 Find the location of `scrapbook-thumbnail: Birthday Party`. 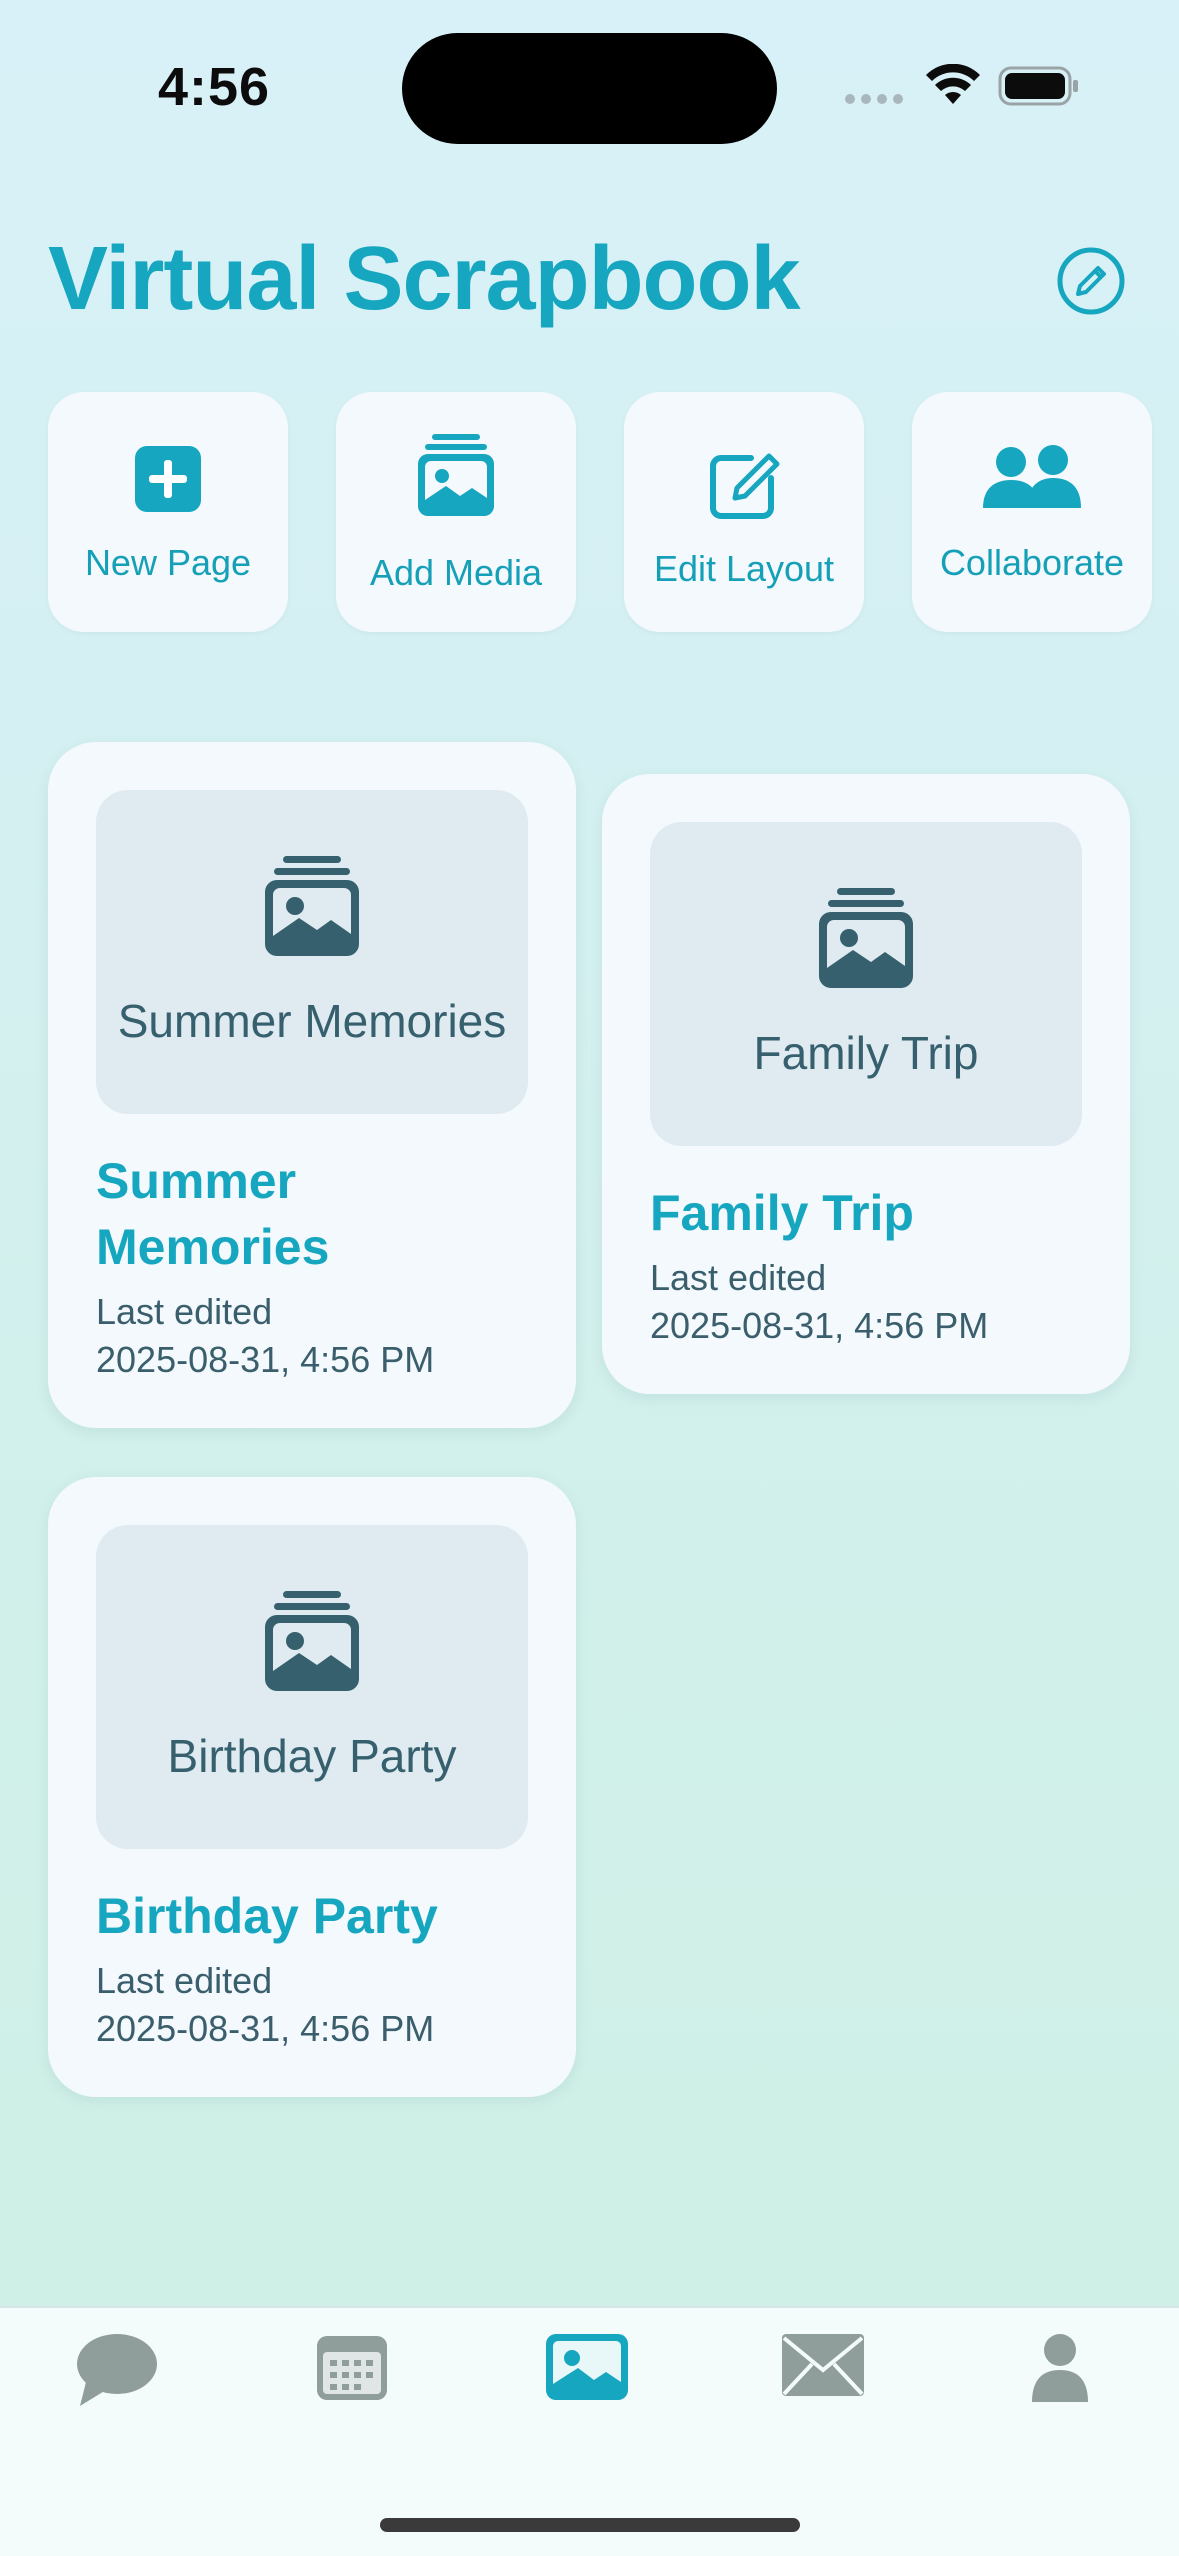

scrapbook-thumbnail: Birthday Party is located at coordinates (312, 1687).